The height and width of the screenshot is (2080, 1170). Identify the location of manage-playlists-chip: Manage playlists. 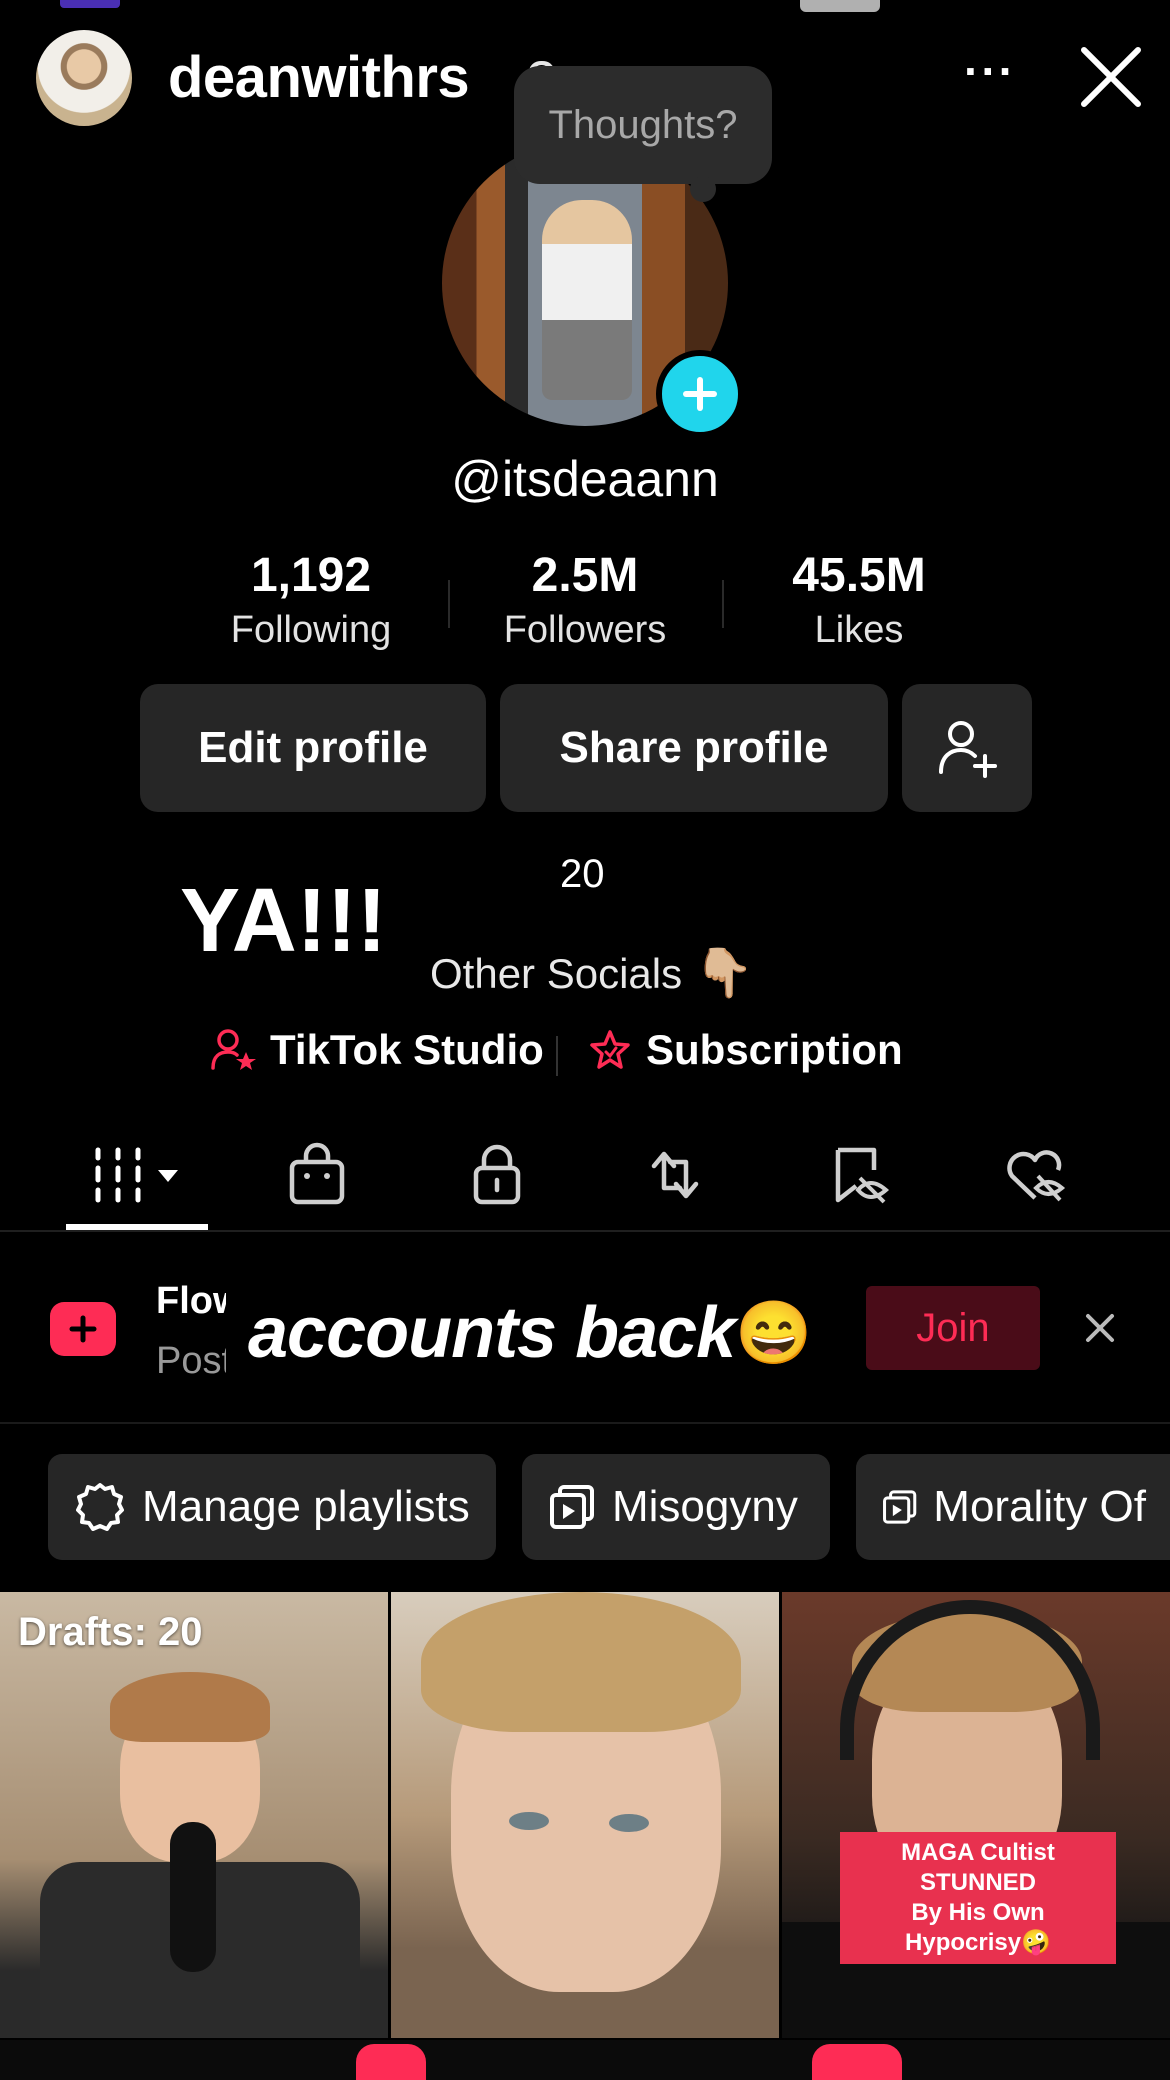
(272, 1507).